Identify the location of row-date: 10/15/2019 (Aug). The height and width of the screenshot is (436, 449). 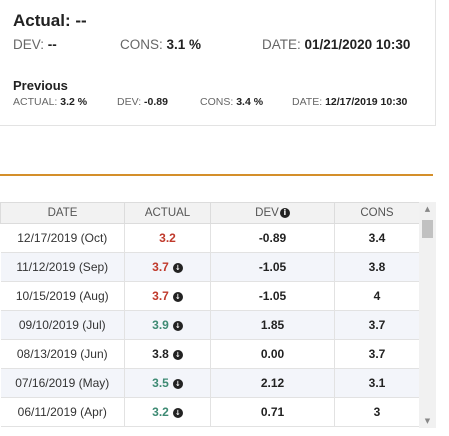
(62, 296).